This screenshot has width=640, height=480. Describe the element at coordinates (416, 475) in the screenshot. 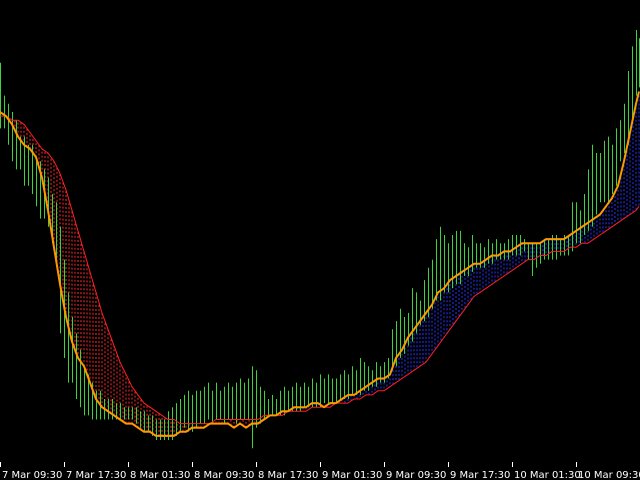

I see `x-tick-label: 9 Mar 09:30` at that location.